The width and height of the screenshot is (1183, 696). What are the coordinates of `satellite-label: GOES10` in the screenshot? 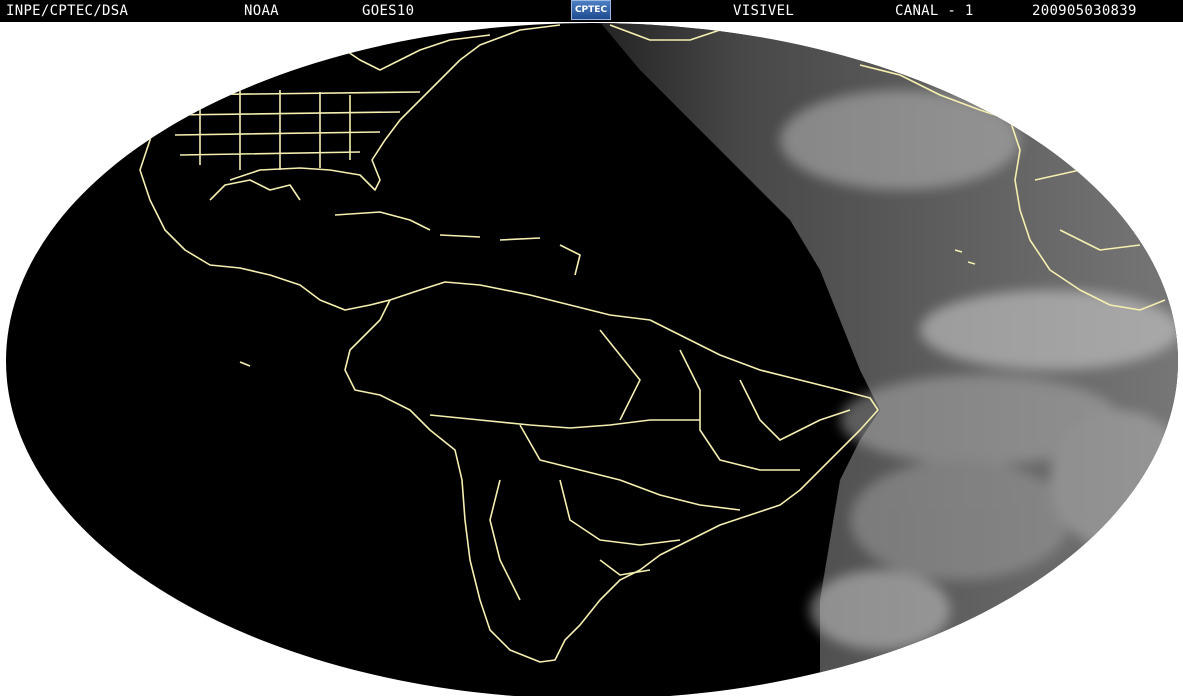 It's located at (388, 11).